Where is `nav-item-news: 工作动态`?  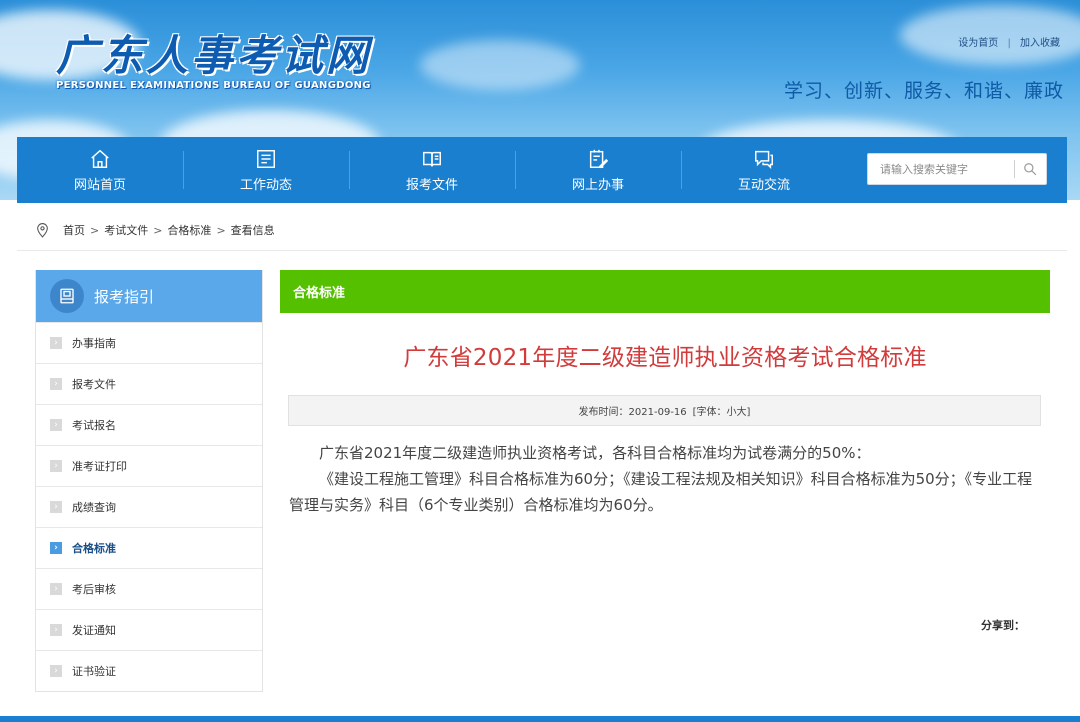
nav-item-news: 工作动态 is located at coordinates (266, 170).